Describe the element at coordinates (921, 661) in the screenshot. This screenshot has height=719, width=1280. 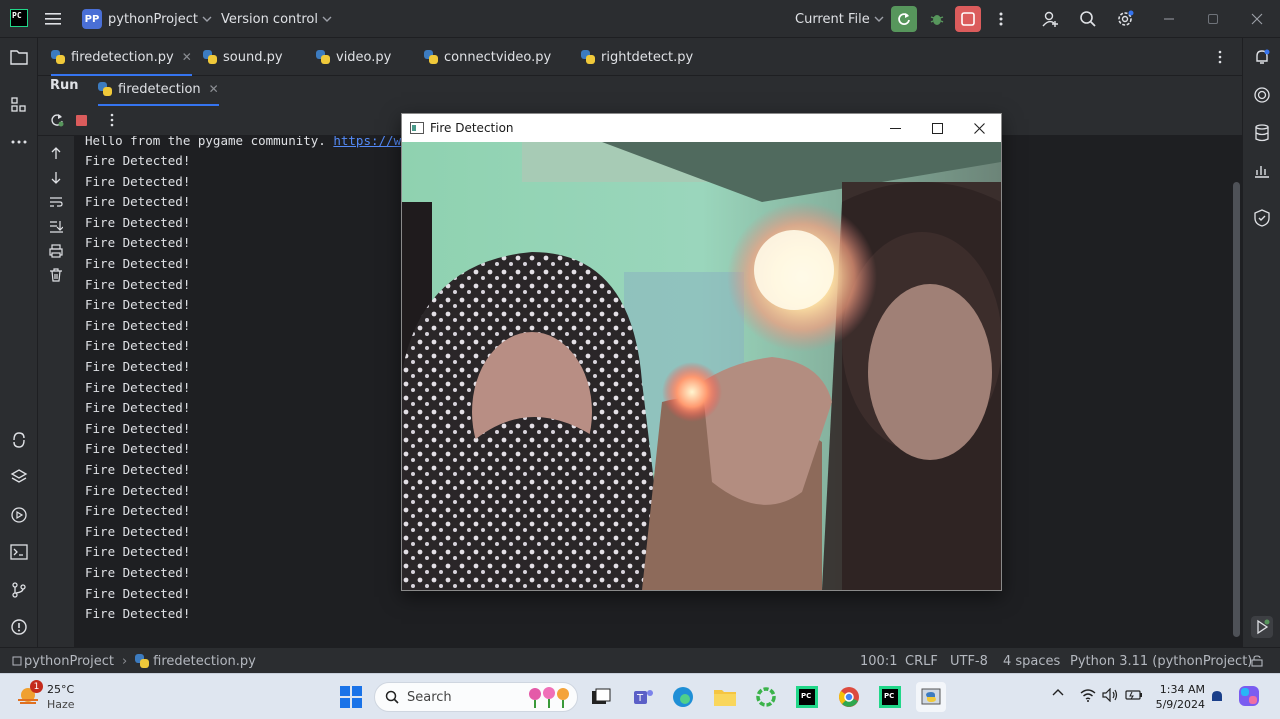
I see `line-separator: CRLF` at that location.